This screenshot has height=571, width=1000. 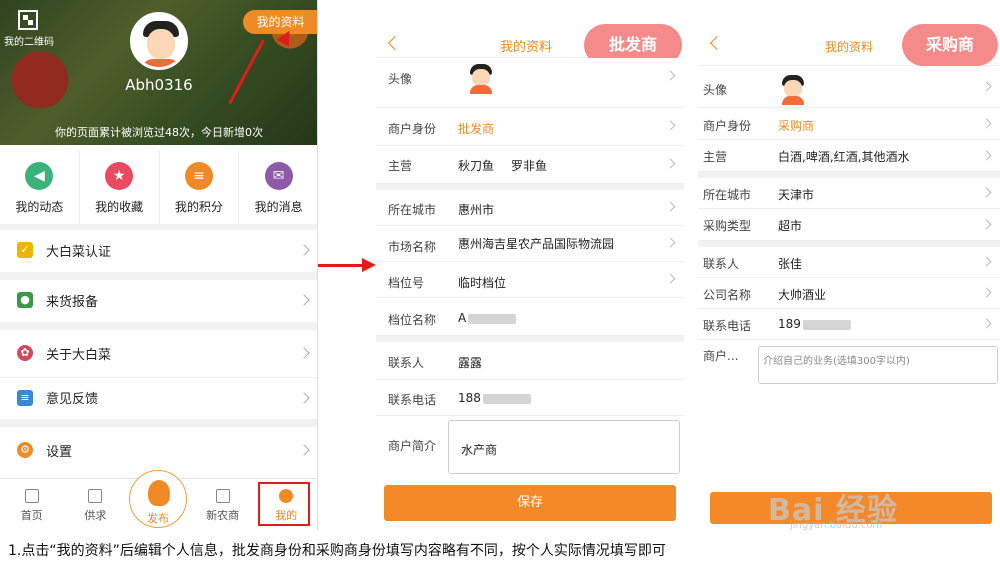 I want to click on watermark-url: jingyan.baidu.com, so click(x=836, y=525).